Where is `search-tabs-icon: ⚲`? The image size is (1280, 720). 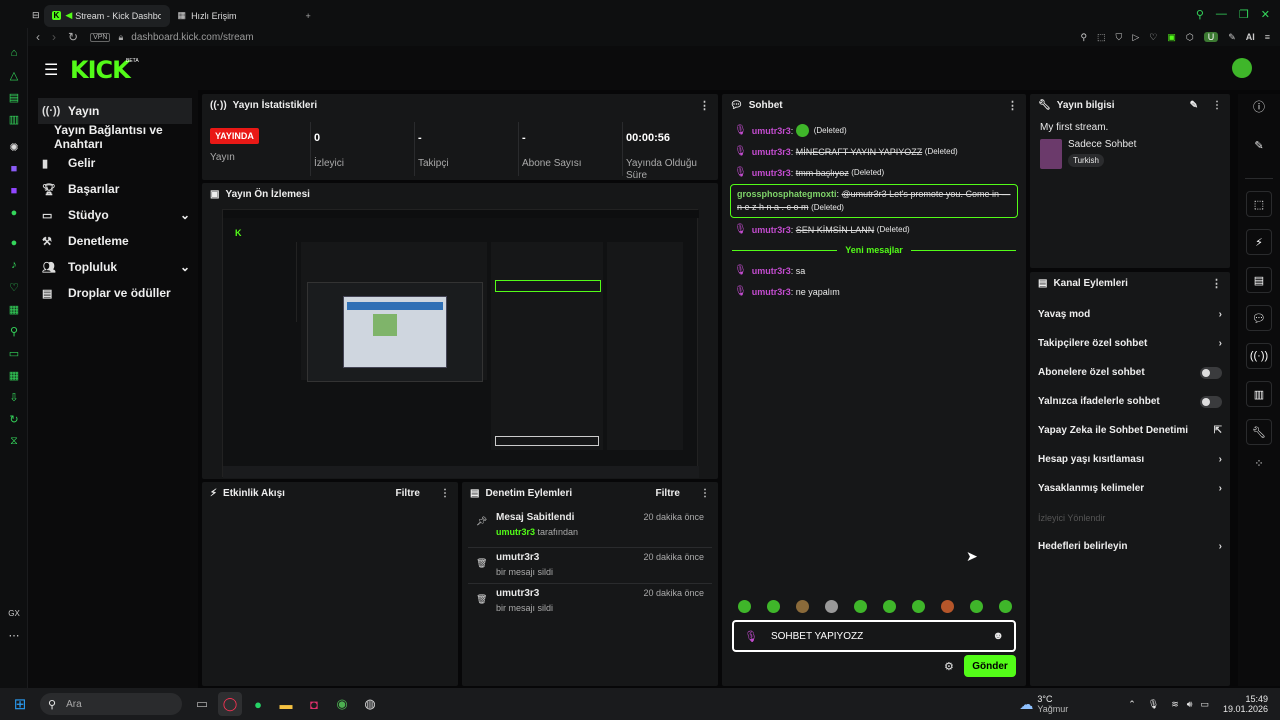 search-tabs-icon: ⚲ is located at coordinates (1200, 14).